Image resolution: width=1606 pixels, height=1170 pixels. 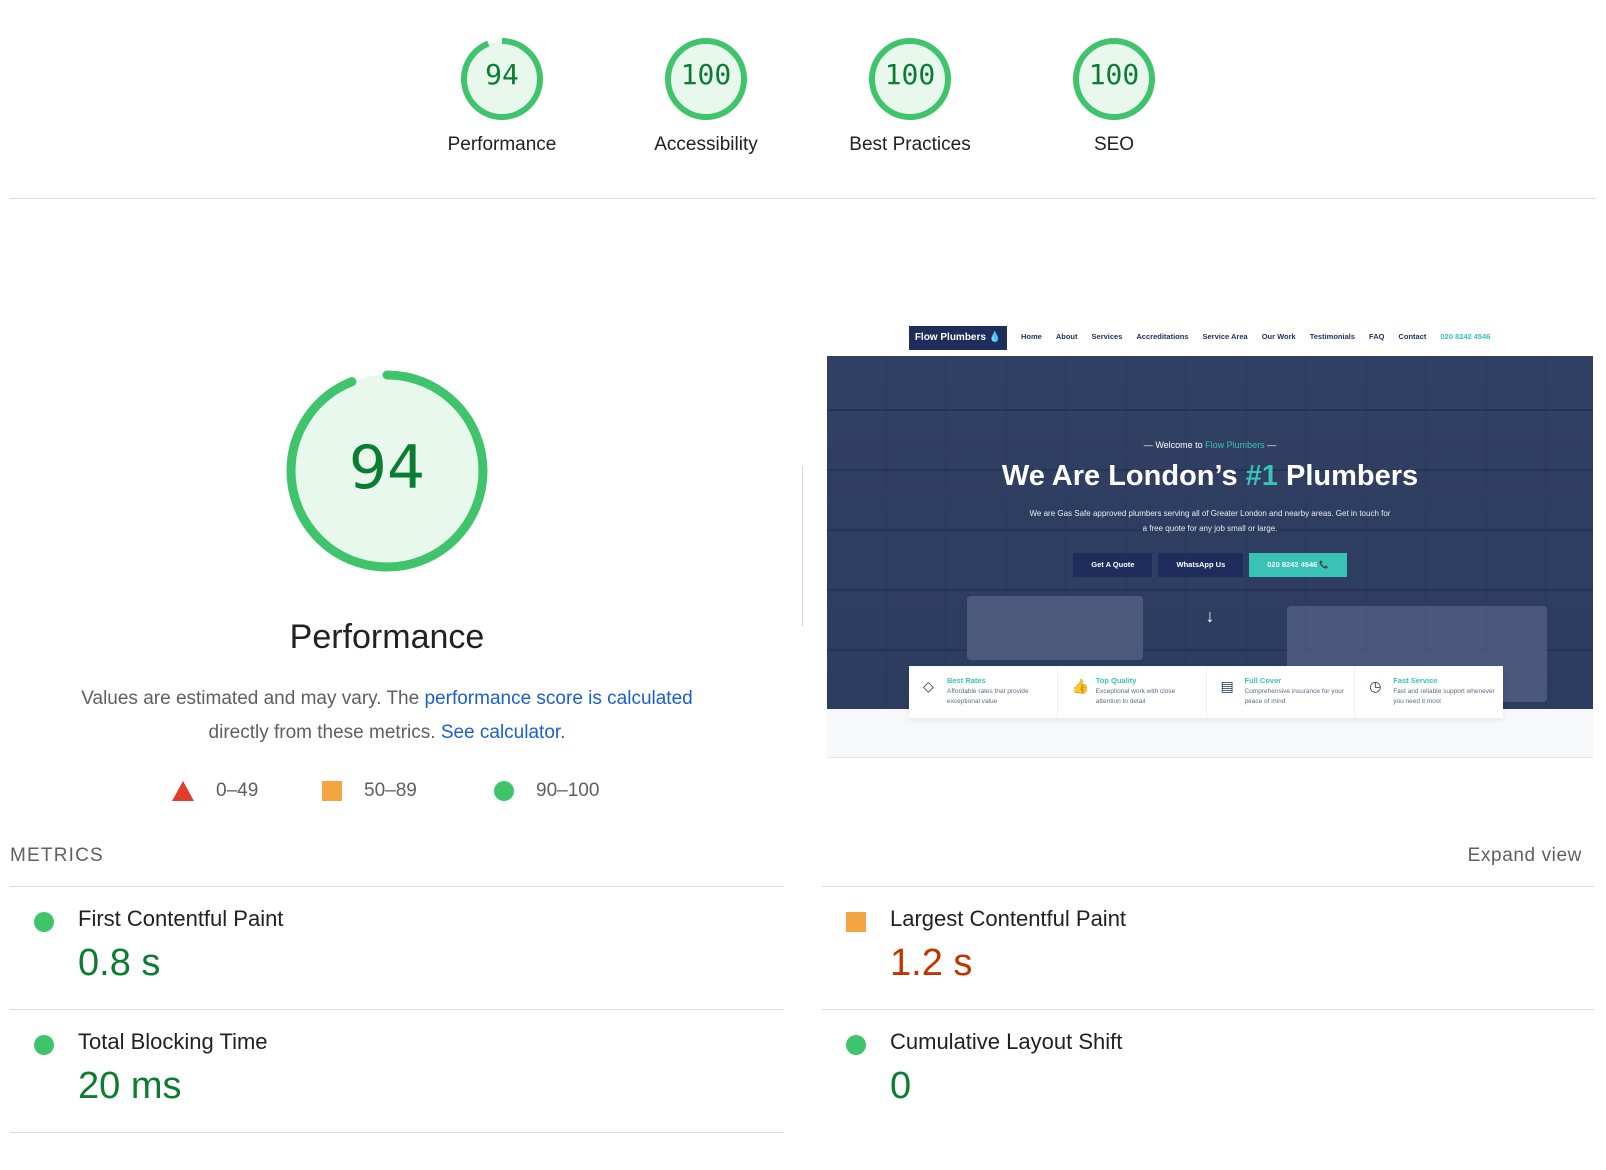 What do you see at coordinates (1525, 856) in the screenshot?
I see `expand-view-toggle: Expand view` at bounding box center [1525, 856].